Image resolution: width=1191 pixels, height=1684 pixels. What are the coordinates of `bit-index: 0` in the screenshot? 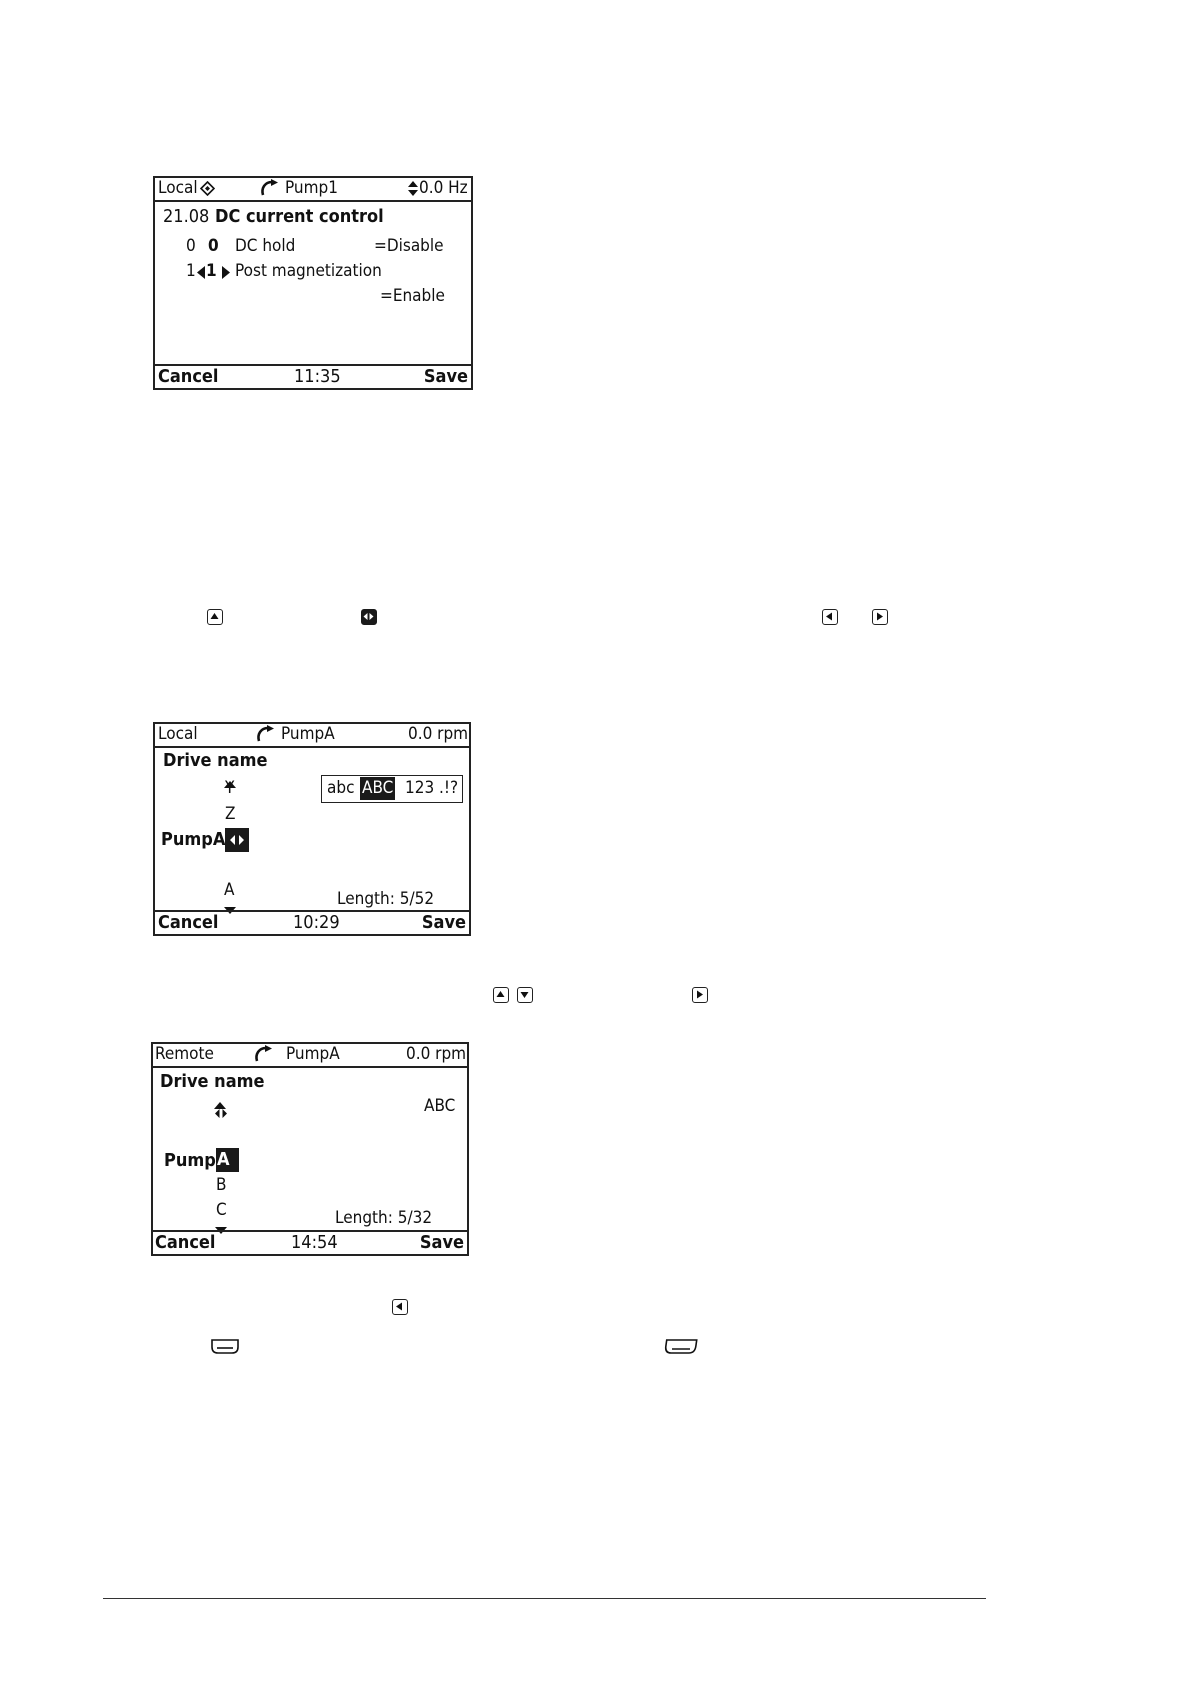 It's located at (191, 246).